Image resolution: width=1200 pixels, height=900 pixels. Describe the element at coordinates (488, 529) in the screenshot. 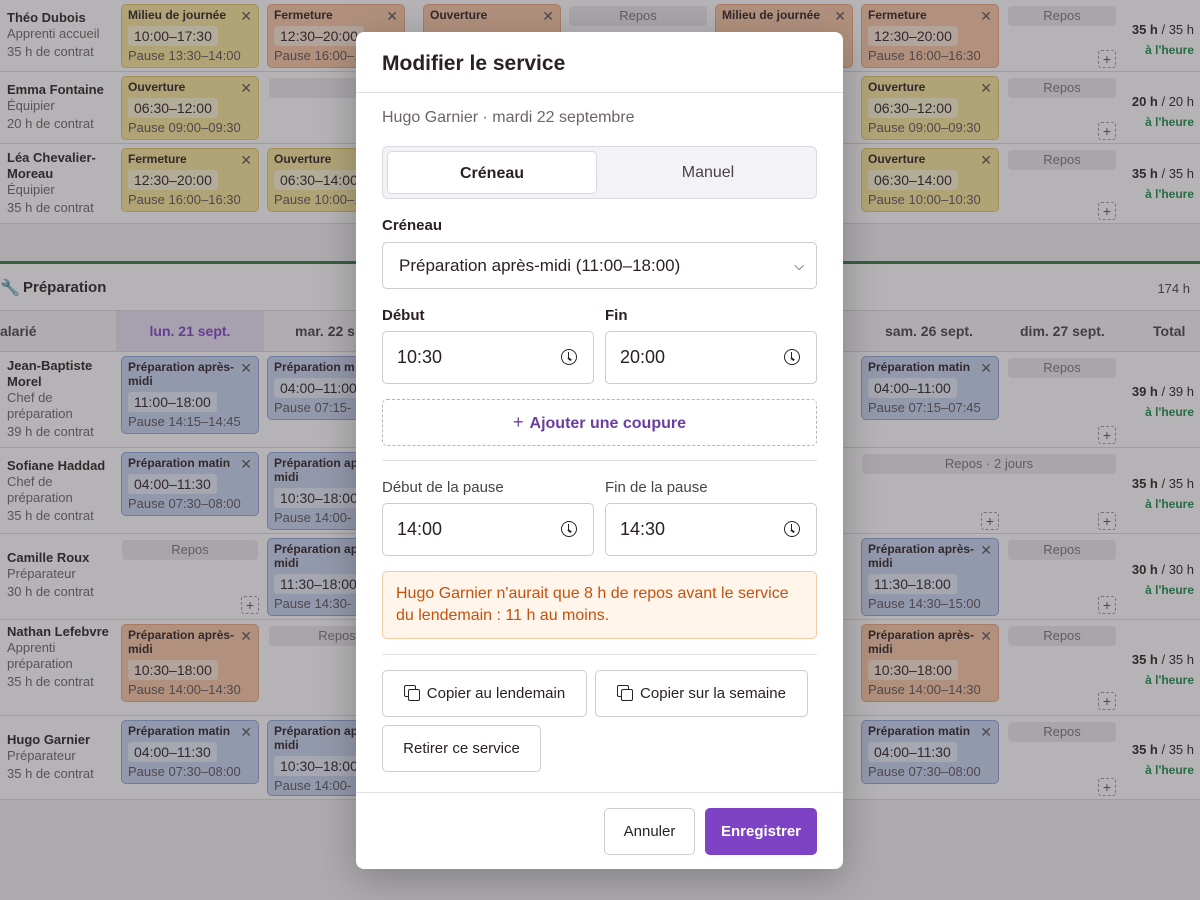

I see `pause-start-input: 14:00` at that location.